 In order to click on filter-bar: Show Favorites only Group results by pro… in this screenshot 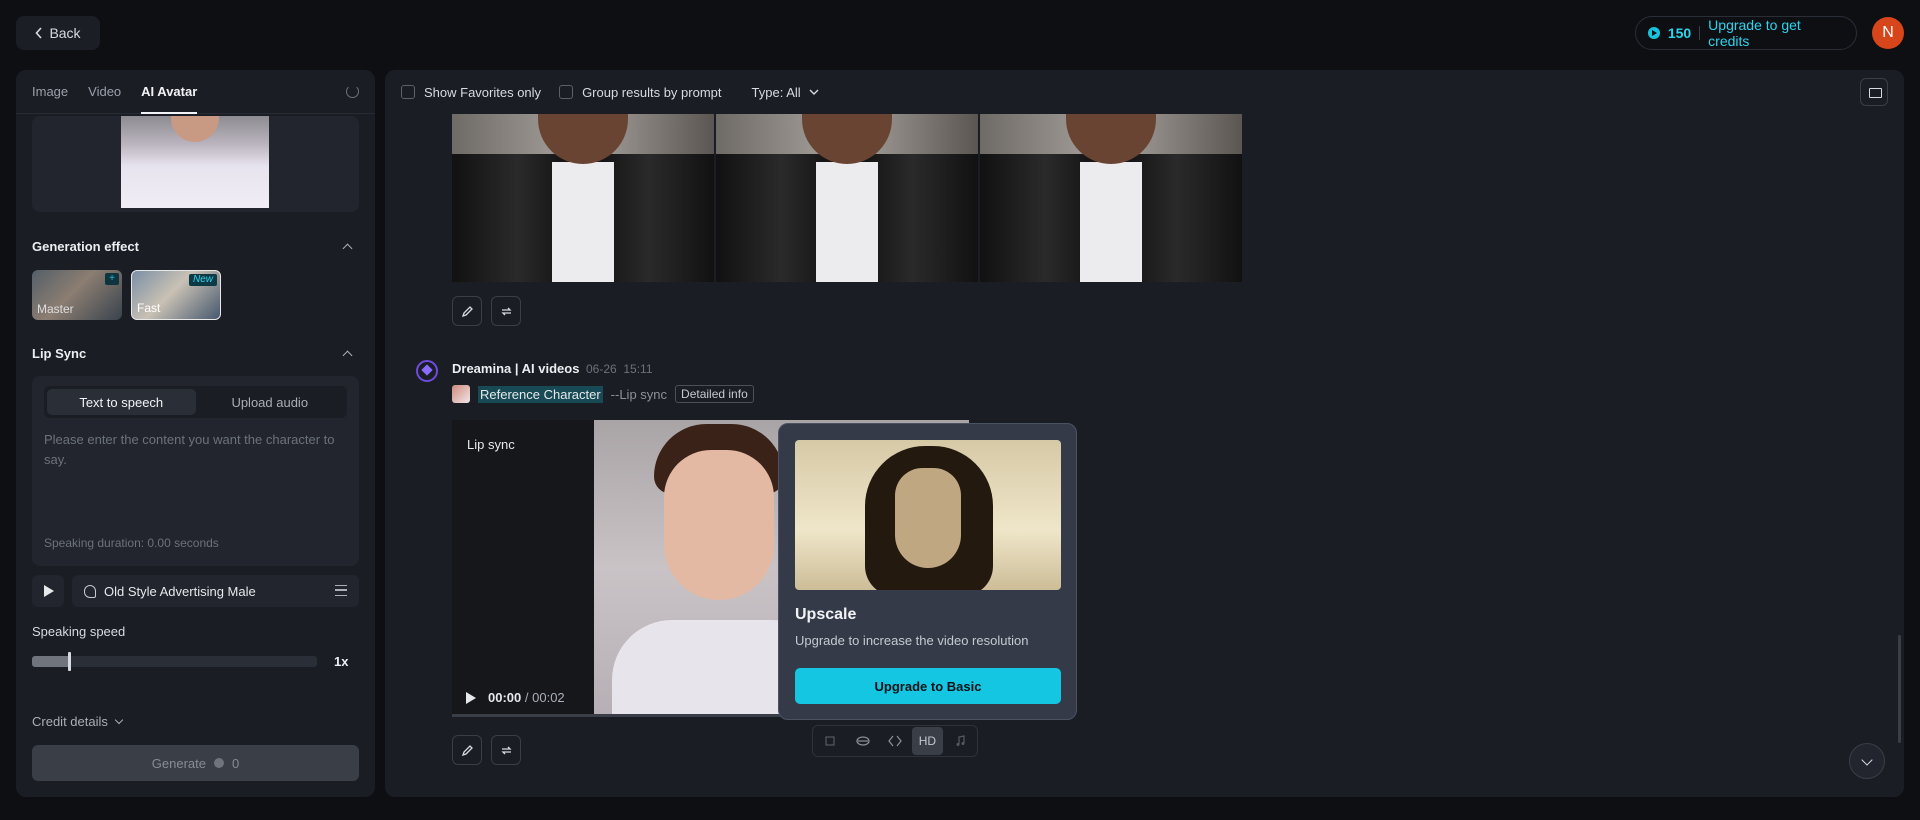, I will do `click(1144, 92)`.